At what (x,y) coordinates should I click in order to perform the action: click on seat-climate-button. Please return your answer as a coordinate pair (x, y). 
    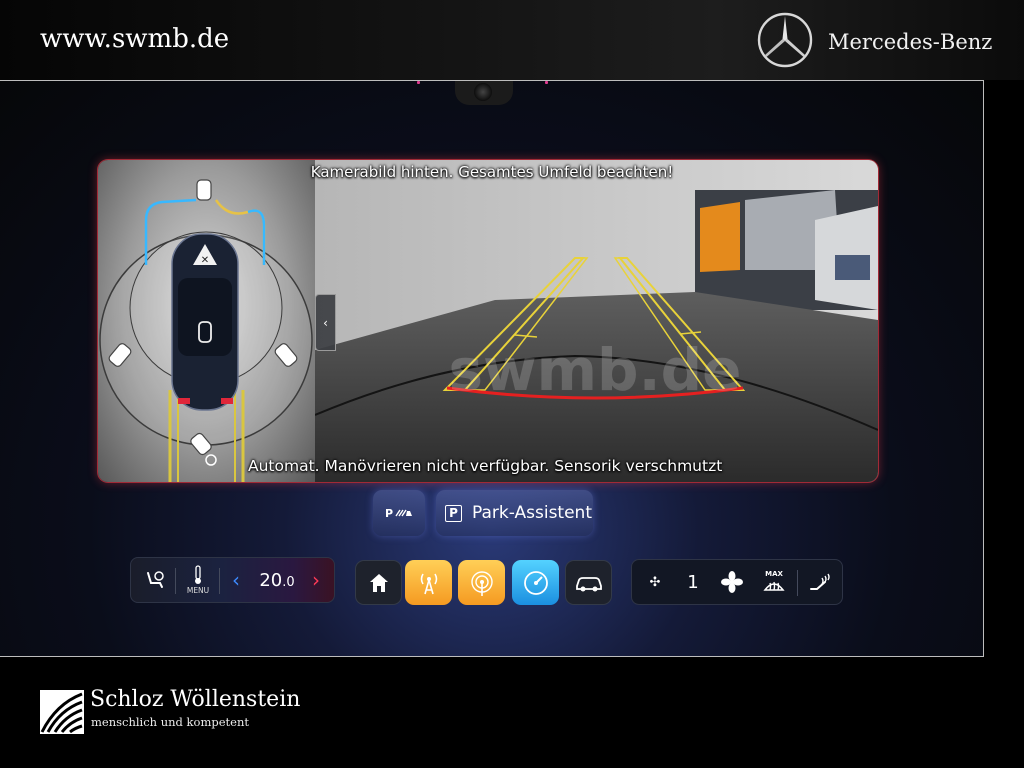
    Looking at the image, I should click on (155, 580).